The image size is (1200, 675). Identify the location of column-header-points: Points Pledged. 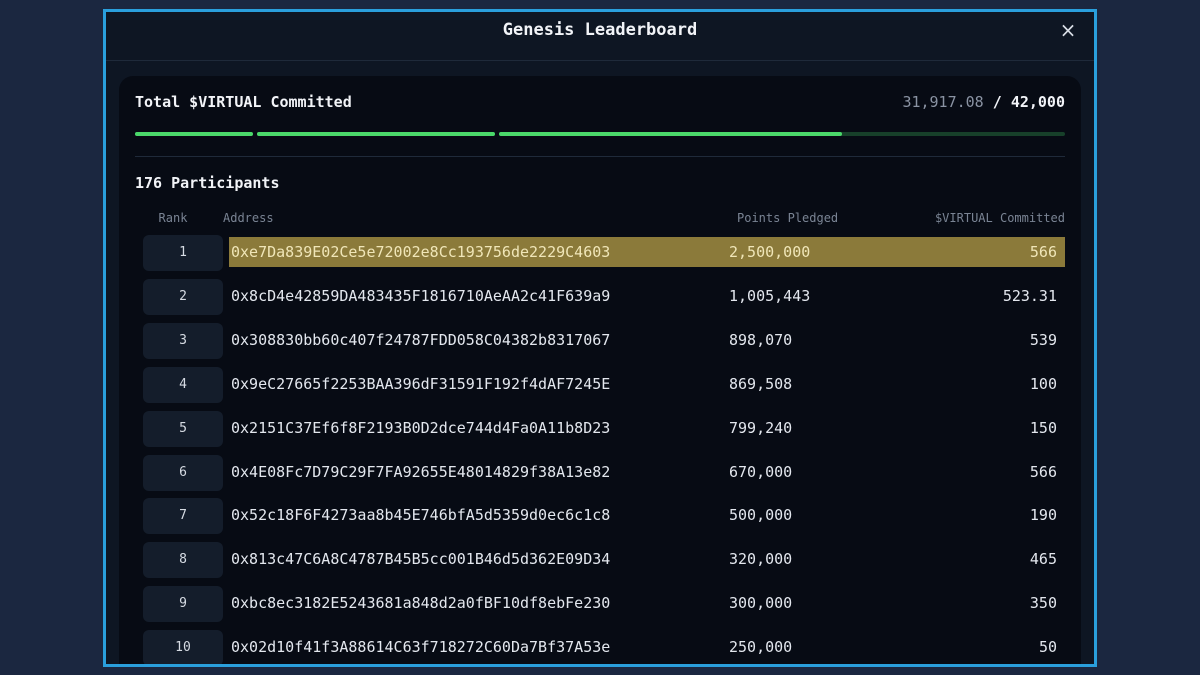
(788, 218).